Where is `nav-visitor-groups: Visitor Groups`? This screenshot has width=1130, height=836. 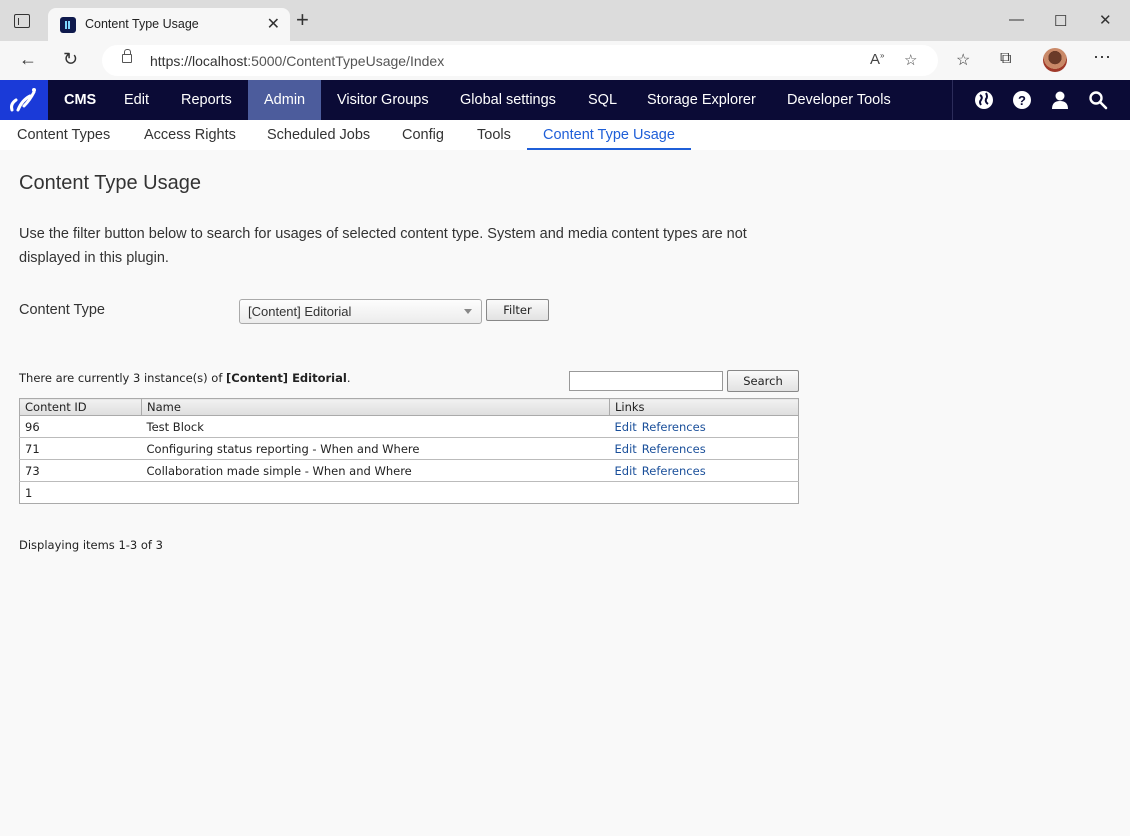 nav-visitor-groups: Visitor Groups is located at coordinates (383, 100).